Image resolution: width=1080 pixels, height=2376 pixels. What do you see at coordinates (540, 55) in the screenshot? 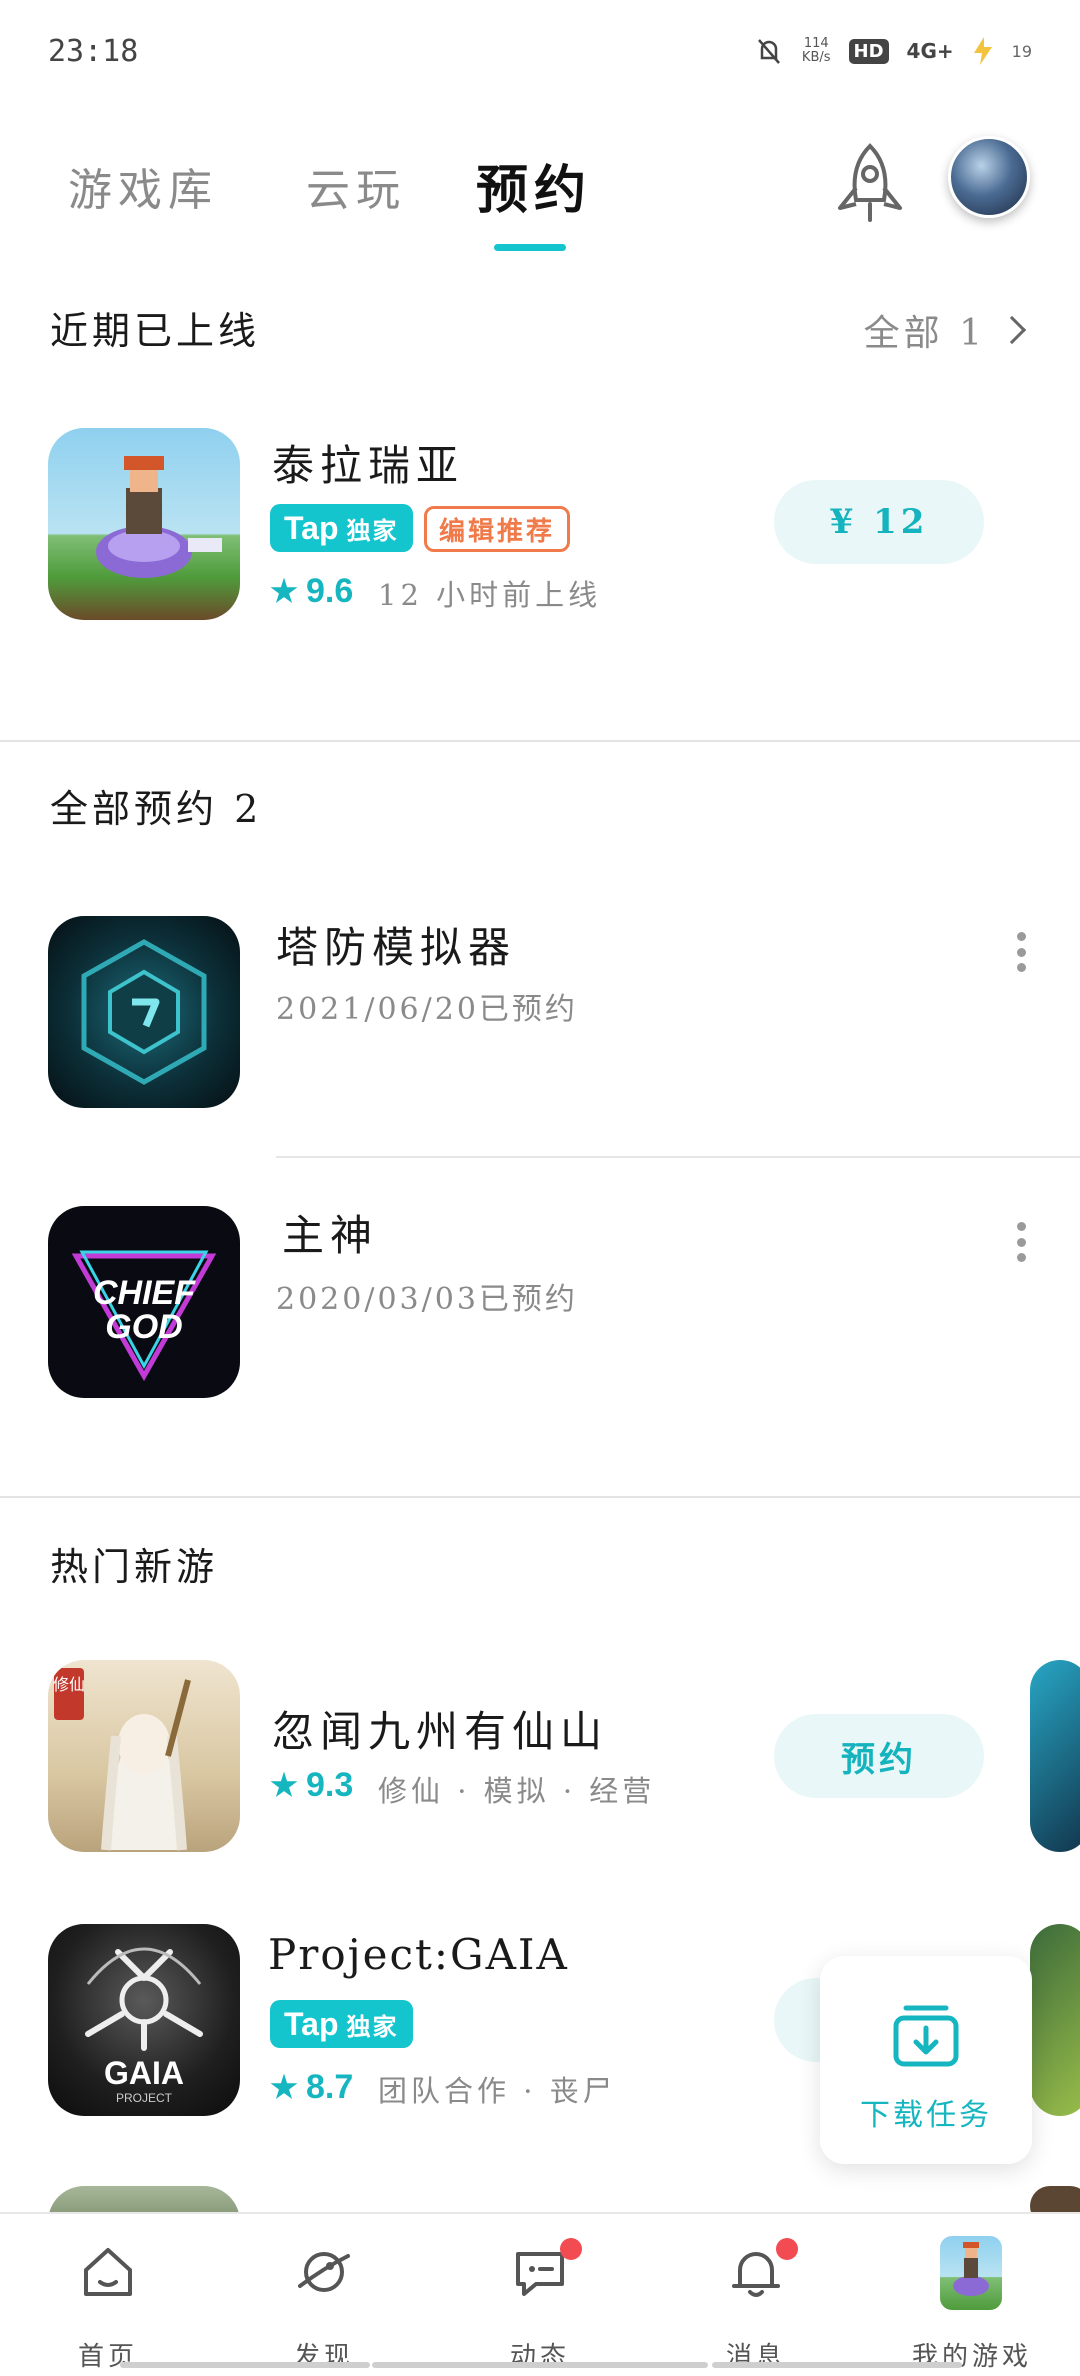
I see `status-bar: 23:18 114 KB/s HD 4G+ 19` at bounding box center [540, 55].